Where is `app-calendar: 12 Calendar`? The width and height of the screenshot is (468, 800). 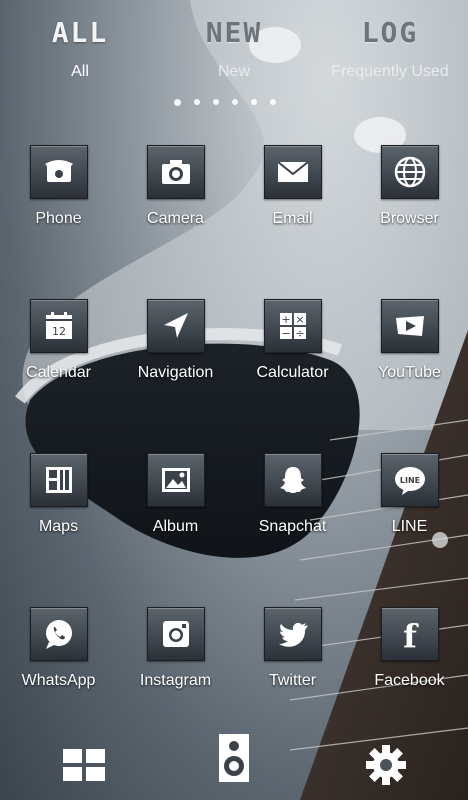 app-calendar: 12 Calendar is located at coordinates (58, 340).